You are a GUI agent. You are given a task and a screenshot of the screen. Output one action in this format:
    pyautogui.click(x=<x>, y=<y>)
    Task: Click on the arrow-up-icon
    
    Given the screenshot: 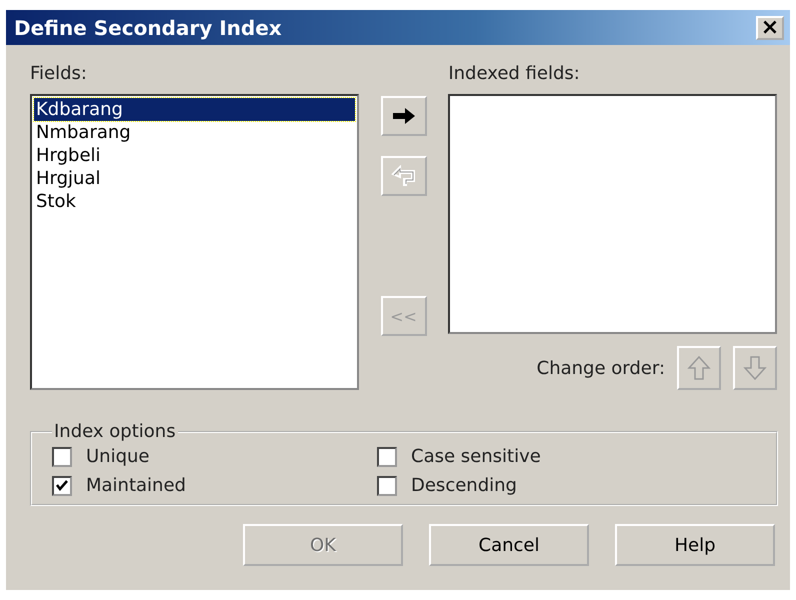 What is the action you would take?
    pyautogui.click(x=699, y=368)
    